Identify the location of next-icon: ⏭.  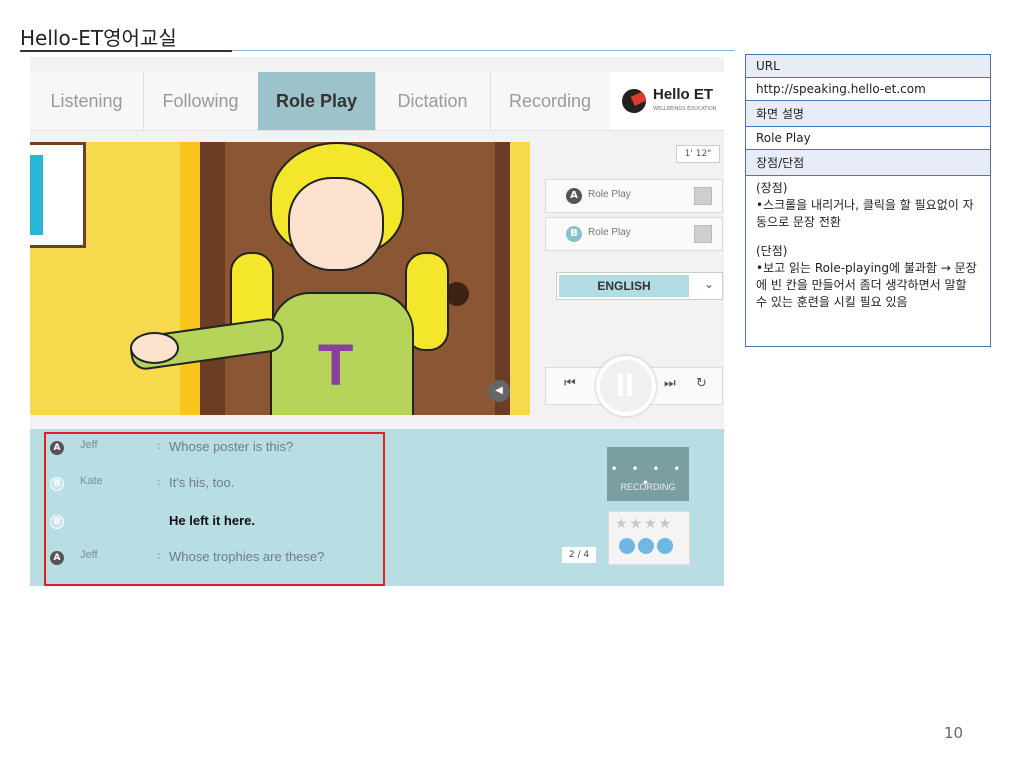
(670, 383).